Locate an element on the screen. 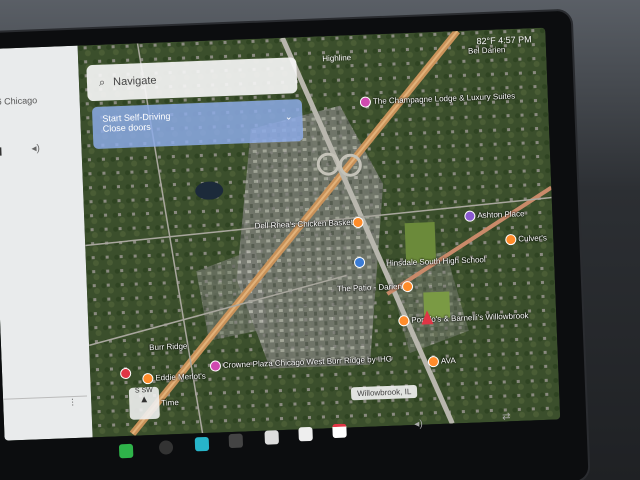 The image size is (640, 480). divider is located at coordinates (45, 397).